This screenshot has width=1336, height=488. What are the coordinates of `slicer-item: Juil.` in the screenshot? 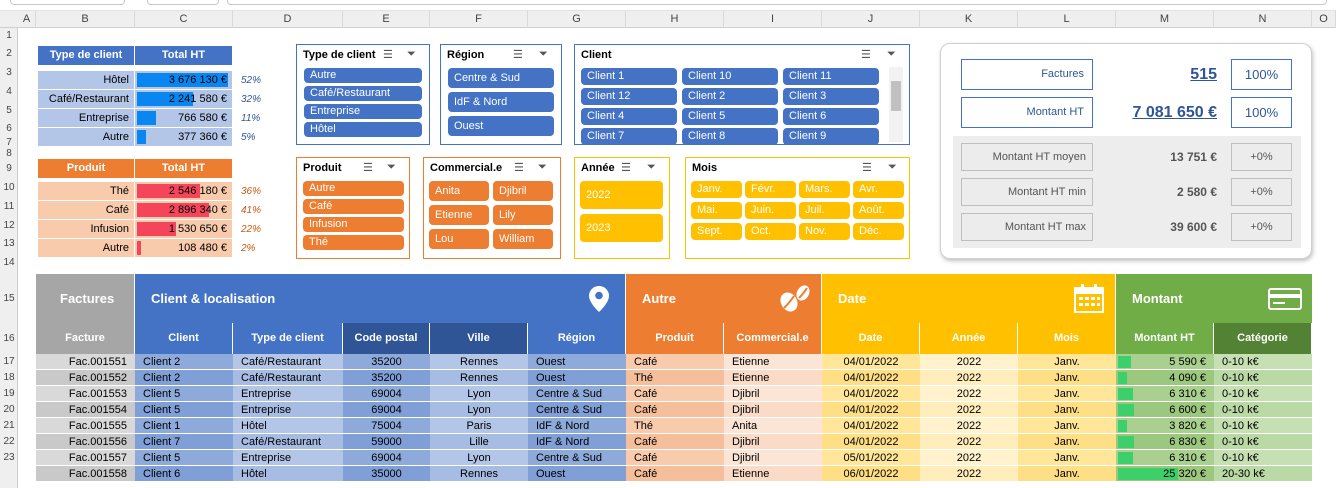 It's located at (824, 210).